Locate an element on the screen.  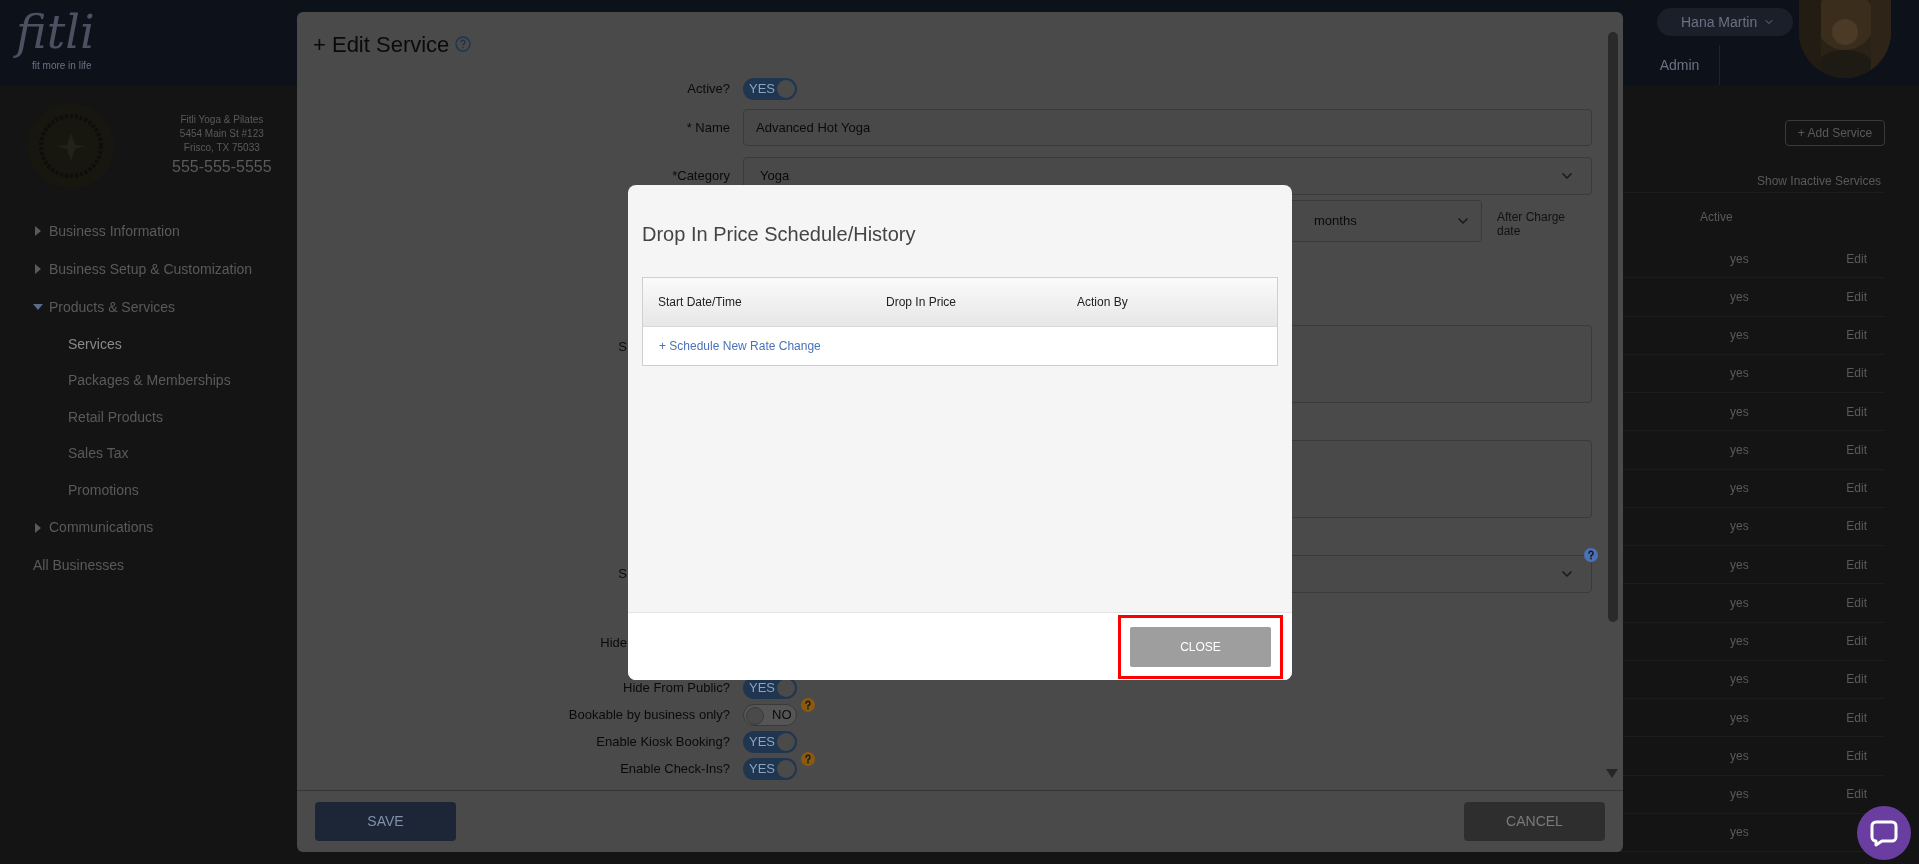
field-label: Bookable by business only? is located at coordinates (649, 714).